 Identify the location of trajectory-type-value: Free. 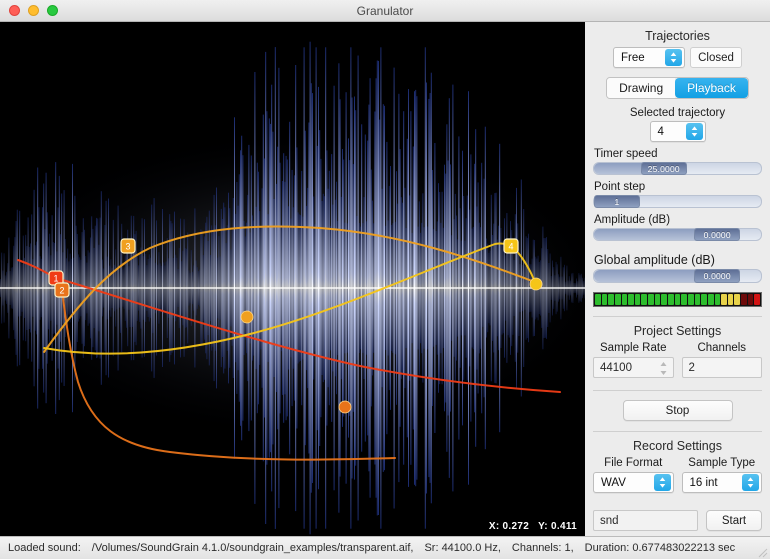
(633, 57).